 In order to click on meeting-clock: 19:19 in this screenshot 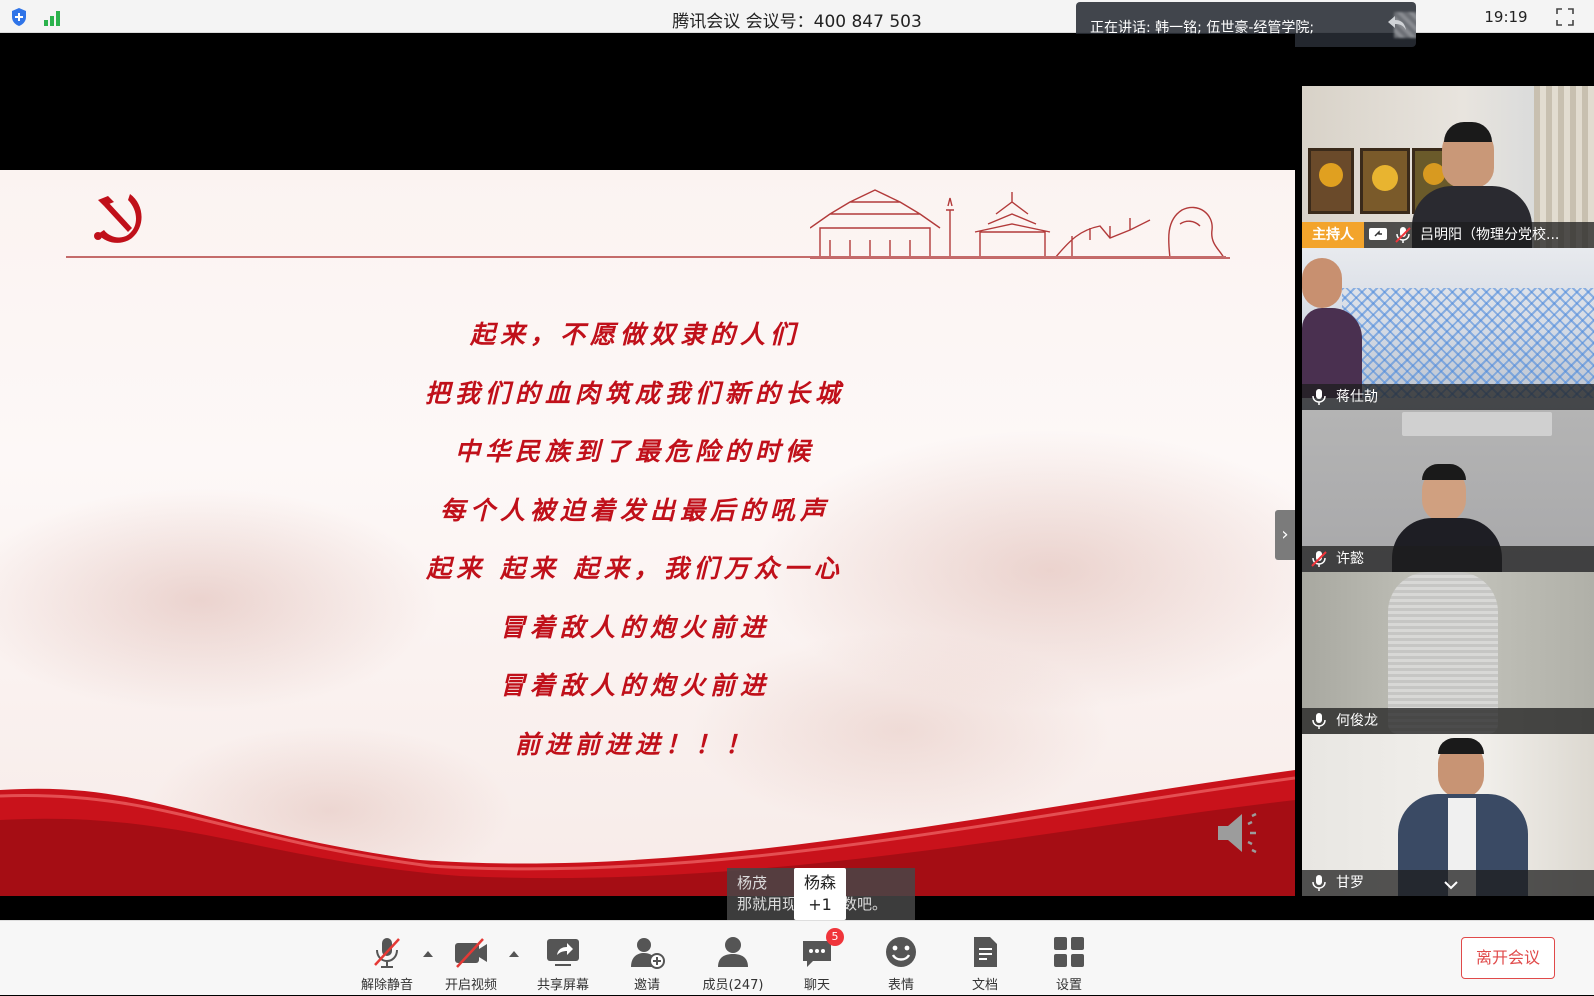, I will do `click(1506, 17)`.